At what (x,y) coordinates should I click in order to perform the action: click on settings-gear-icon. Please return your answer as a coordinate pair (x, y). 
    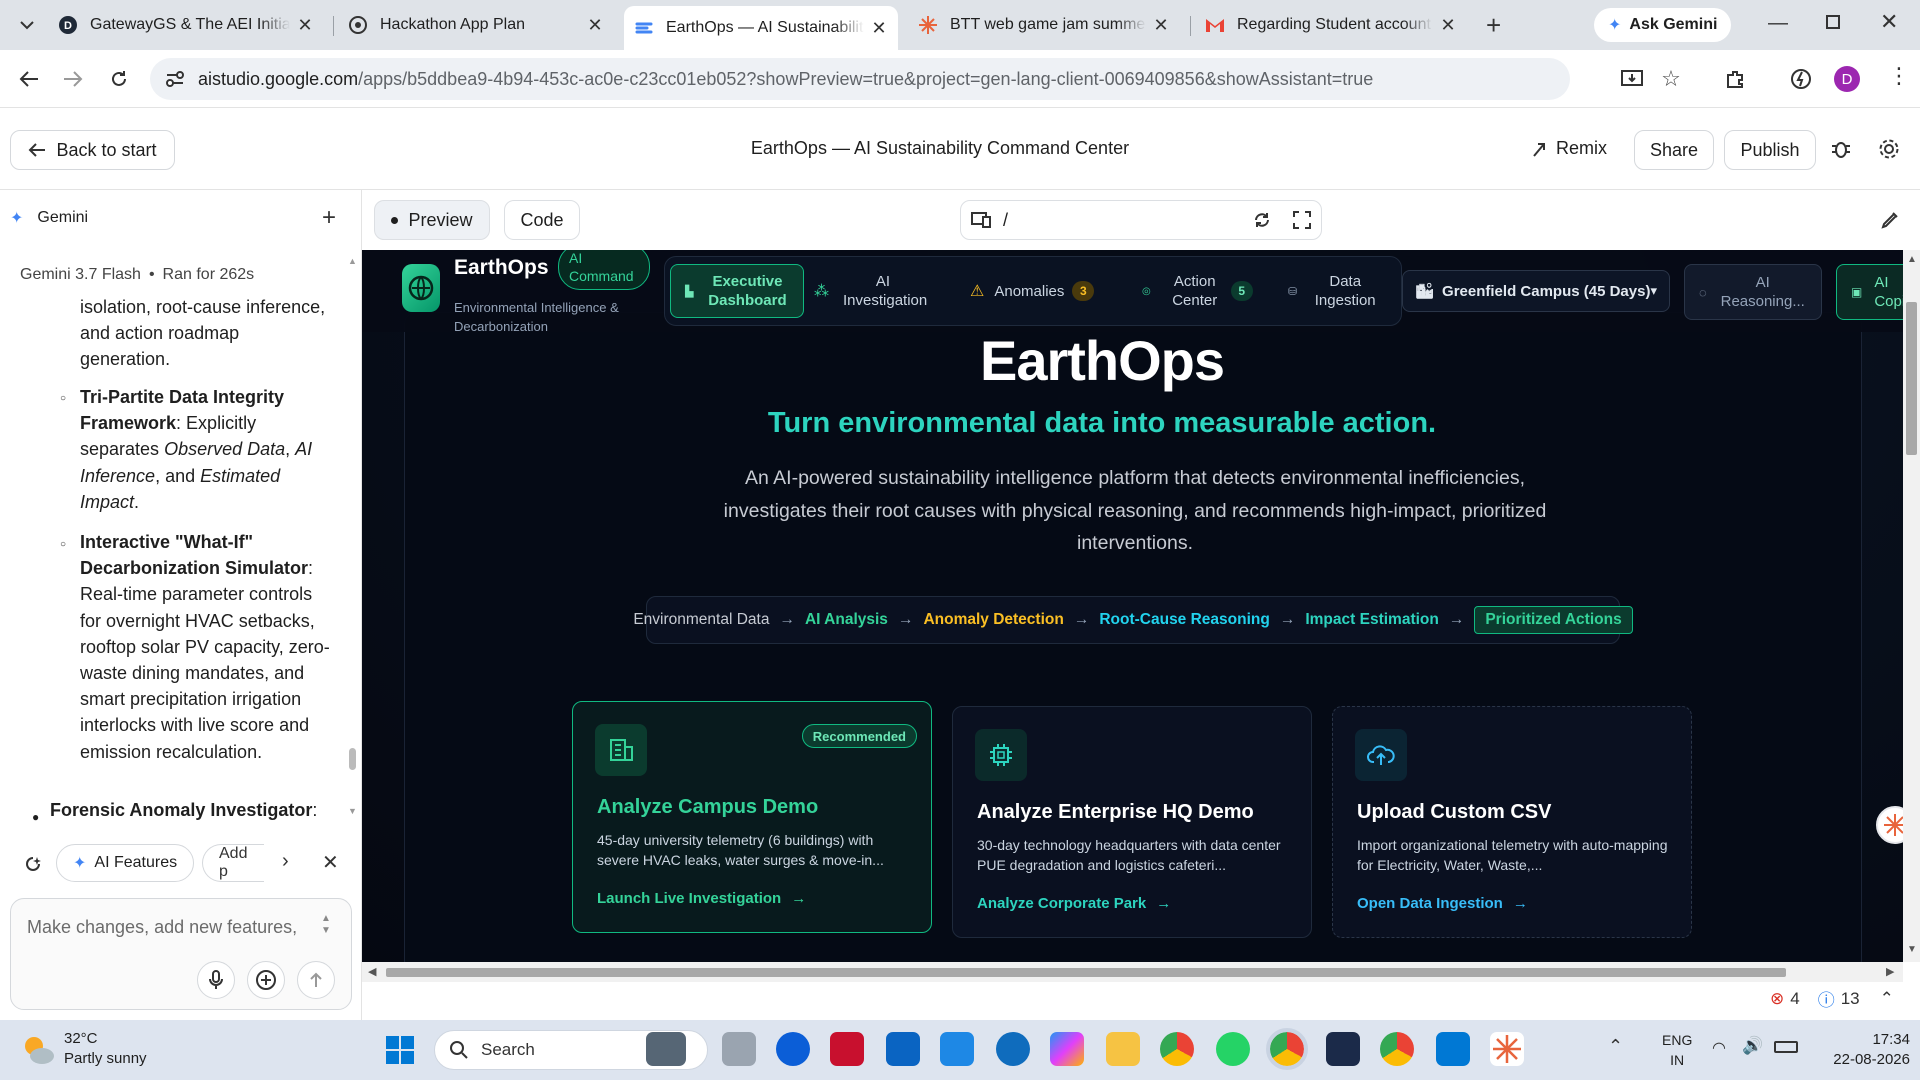
    Looking at the image, I should click on (1889, 149).